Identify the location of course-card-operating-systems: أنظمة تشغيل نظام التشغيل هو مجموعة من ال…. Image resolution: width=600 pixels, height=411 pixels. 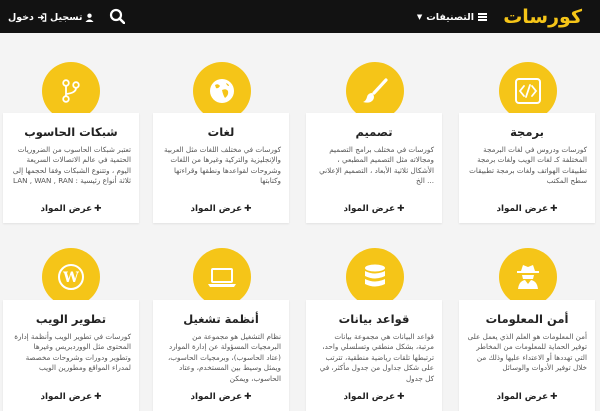
(221, 355).